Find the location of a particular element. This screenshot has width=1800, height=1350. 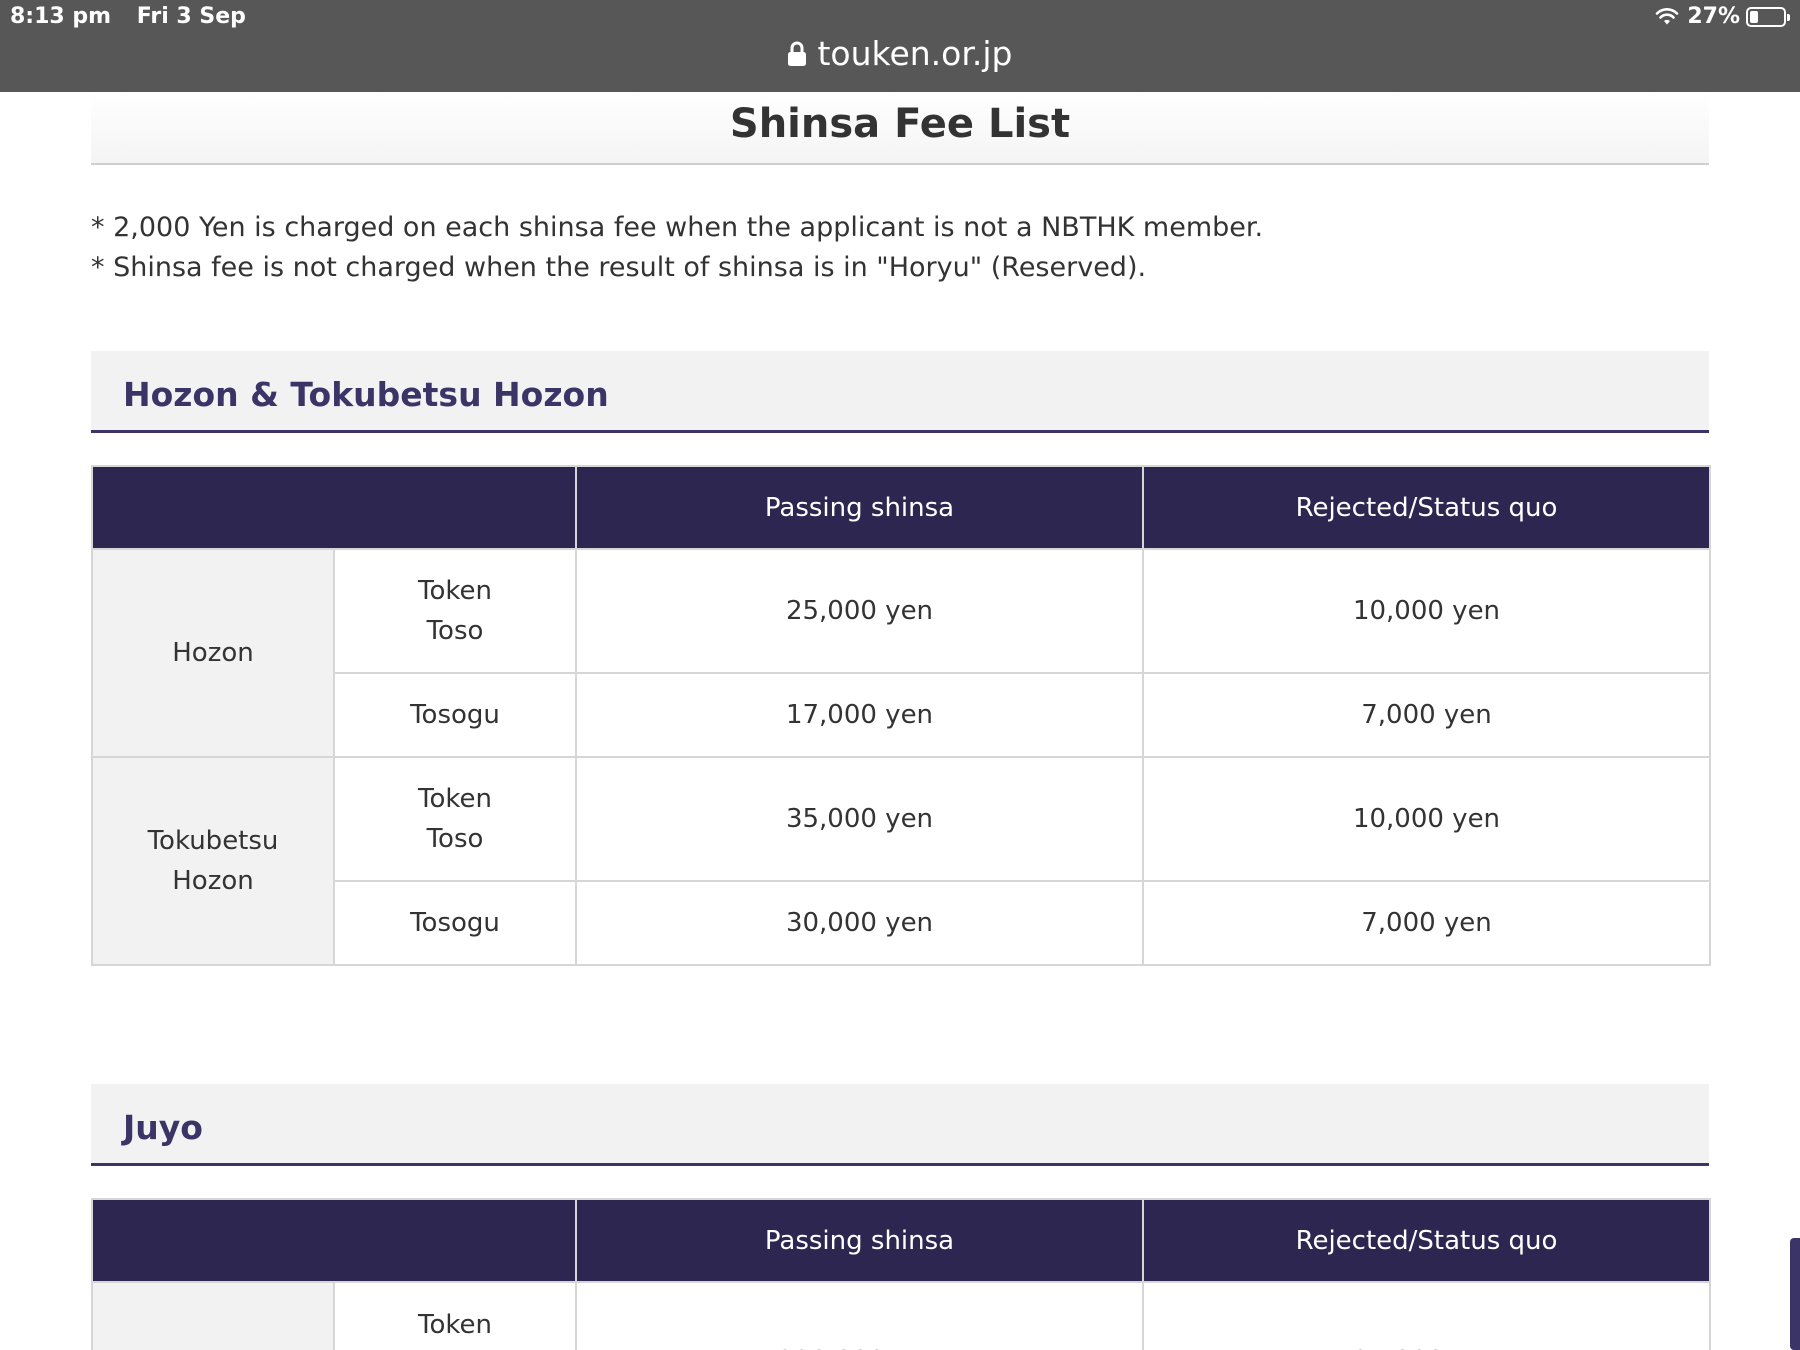

fee-passing: 220,000 yen is located at coordinates (859, 1315).